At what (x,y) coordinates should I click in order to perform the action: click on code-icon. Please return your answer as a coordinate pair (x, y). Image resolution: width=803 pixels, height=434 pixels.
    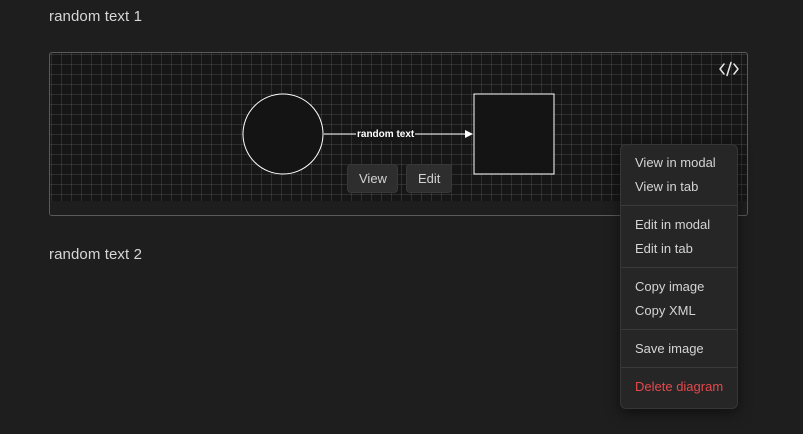
    Looking at the image, I should click on (729, 69).